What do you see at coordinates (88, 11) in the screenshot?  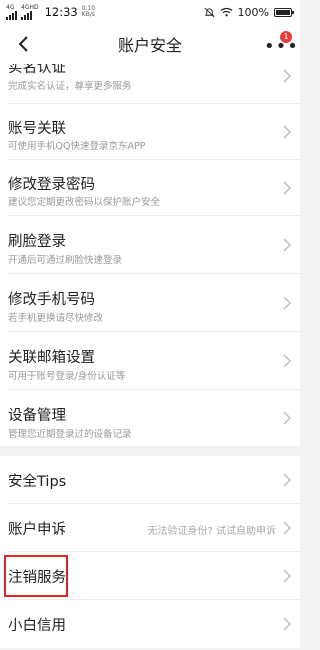 I see `network-speed: 0.10 KB/s` at bounding box center [88, 11].